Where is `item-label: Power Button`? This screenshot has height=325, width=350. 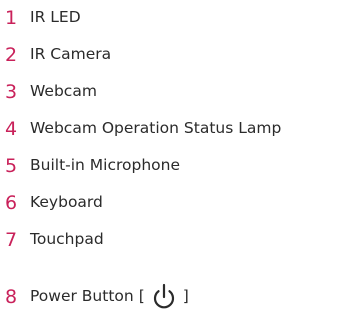
item-label: Power Button is located at coordinates (82, 296).